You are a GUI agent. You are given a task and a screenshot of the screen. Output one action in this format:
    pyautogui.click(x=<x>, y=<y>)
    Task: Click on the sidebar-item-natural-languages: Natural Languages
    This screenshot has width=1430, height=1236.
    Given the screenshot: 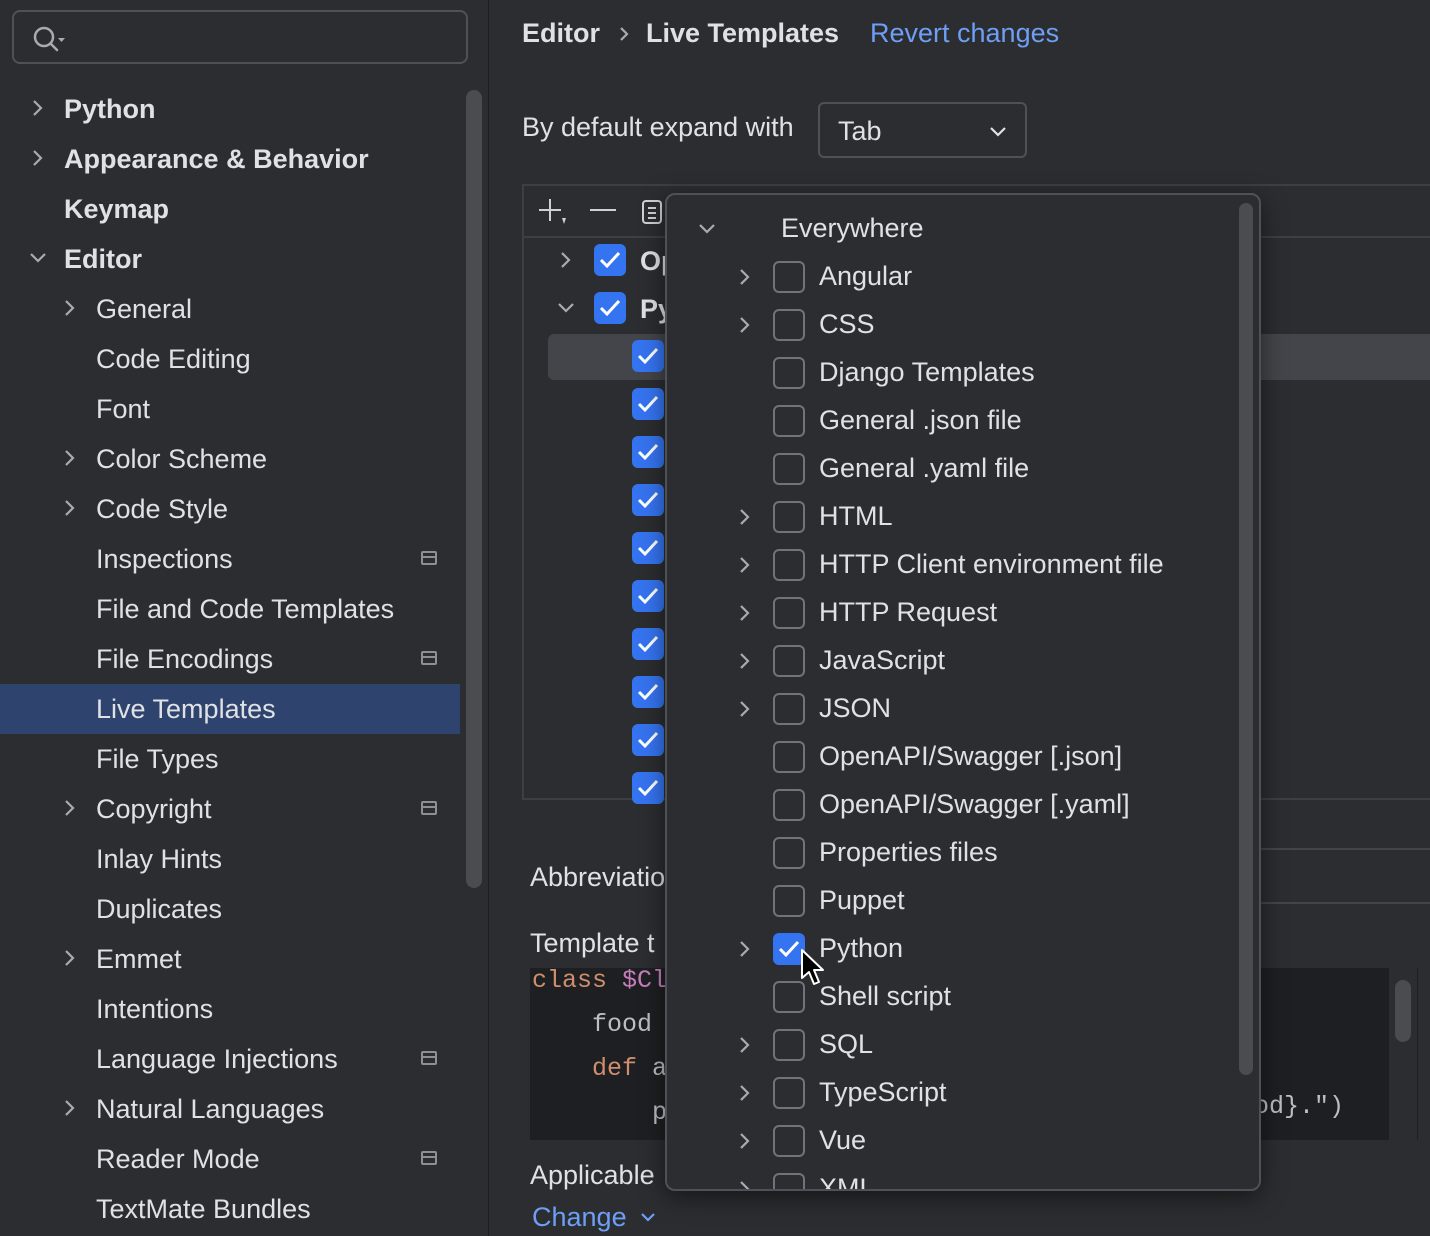 What is the action you would take?
    pyautogui.click(x=230, y=1109)
    